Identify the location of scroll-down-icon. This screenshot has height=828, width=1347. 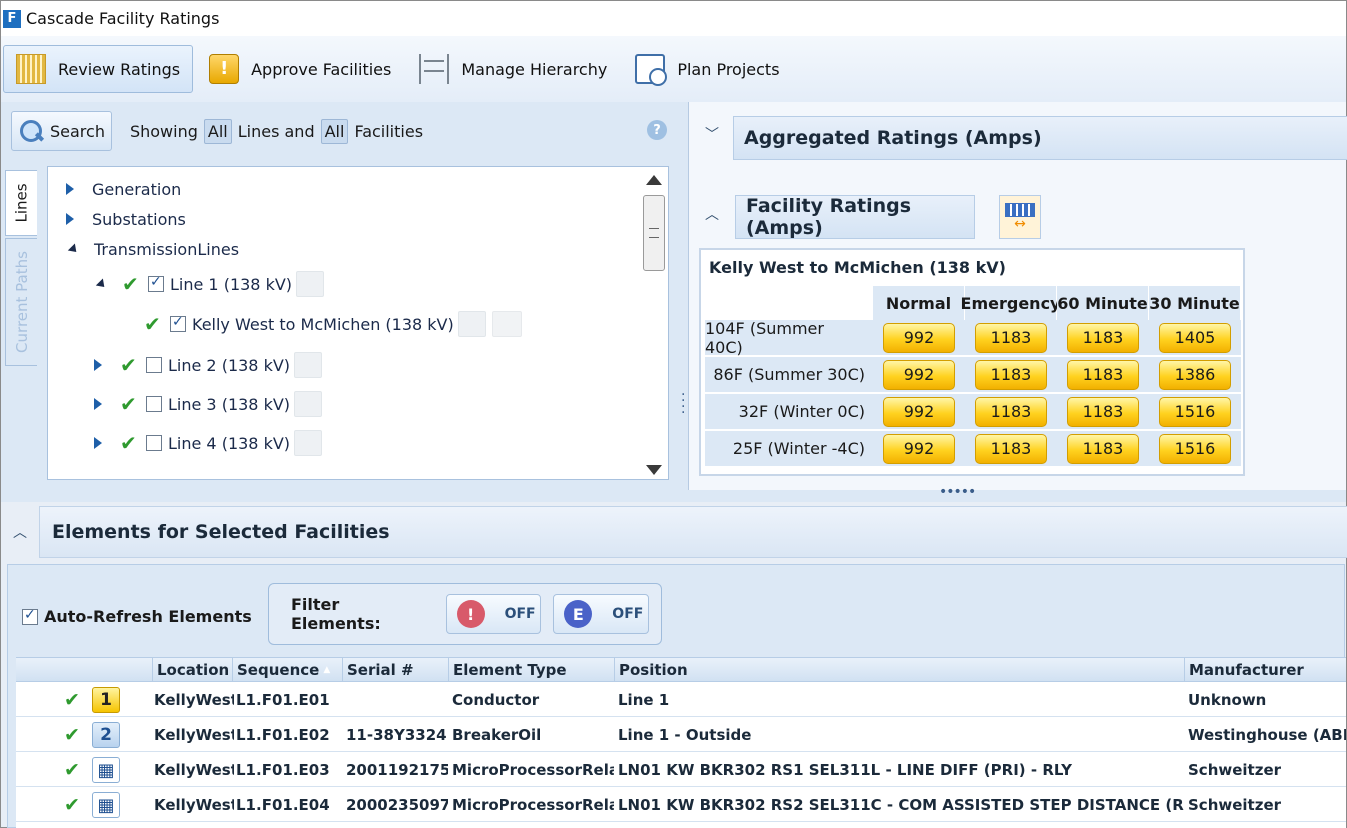
(654, 470).